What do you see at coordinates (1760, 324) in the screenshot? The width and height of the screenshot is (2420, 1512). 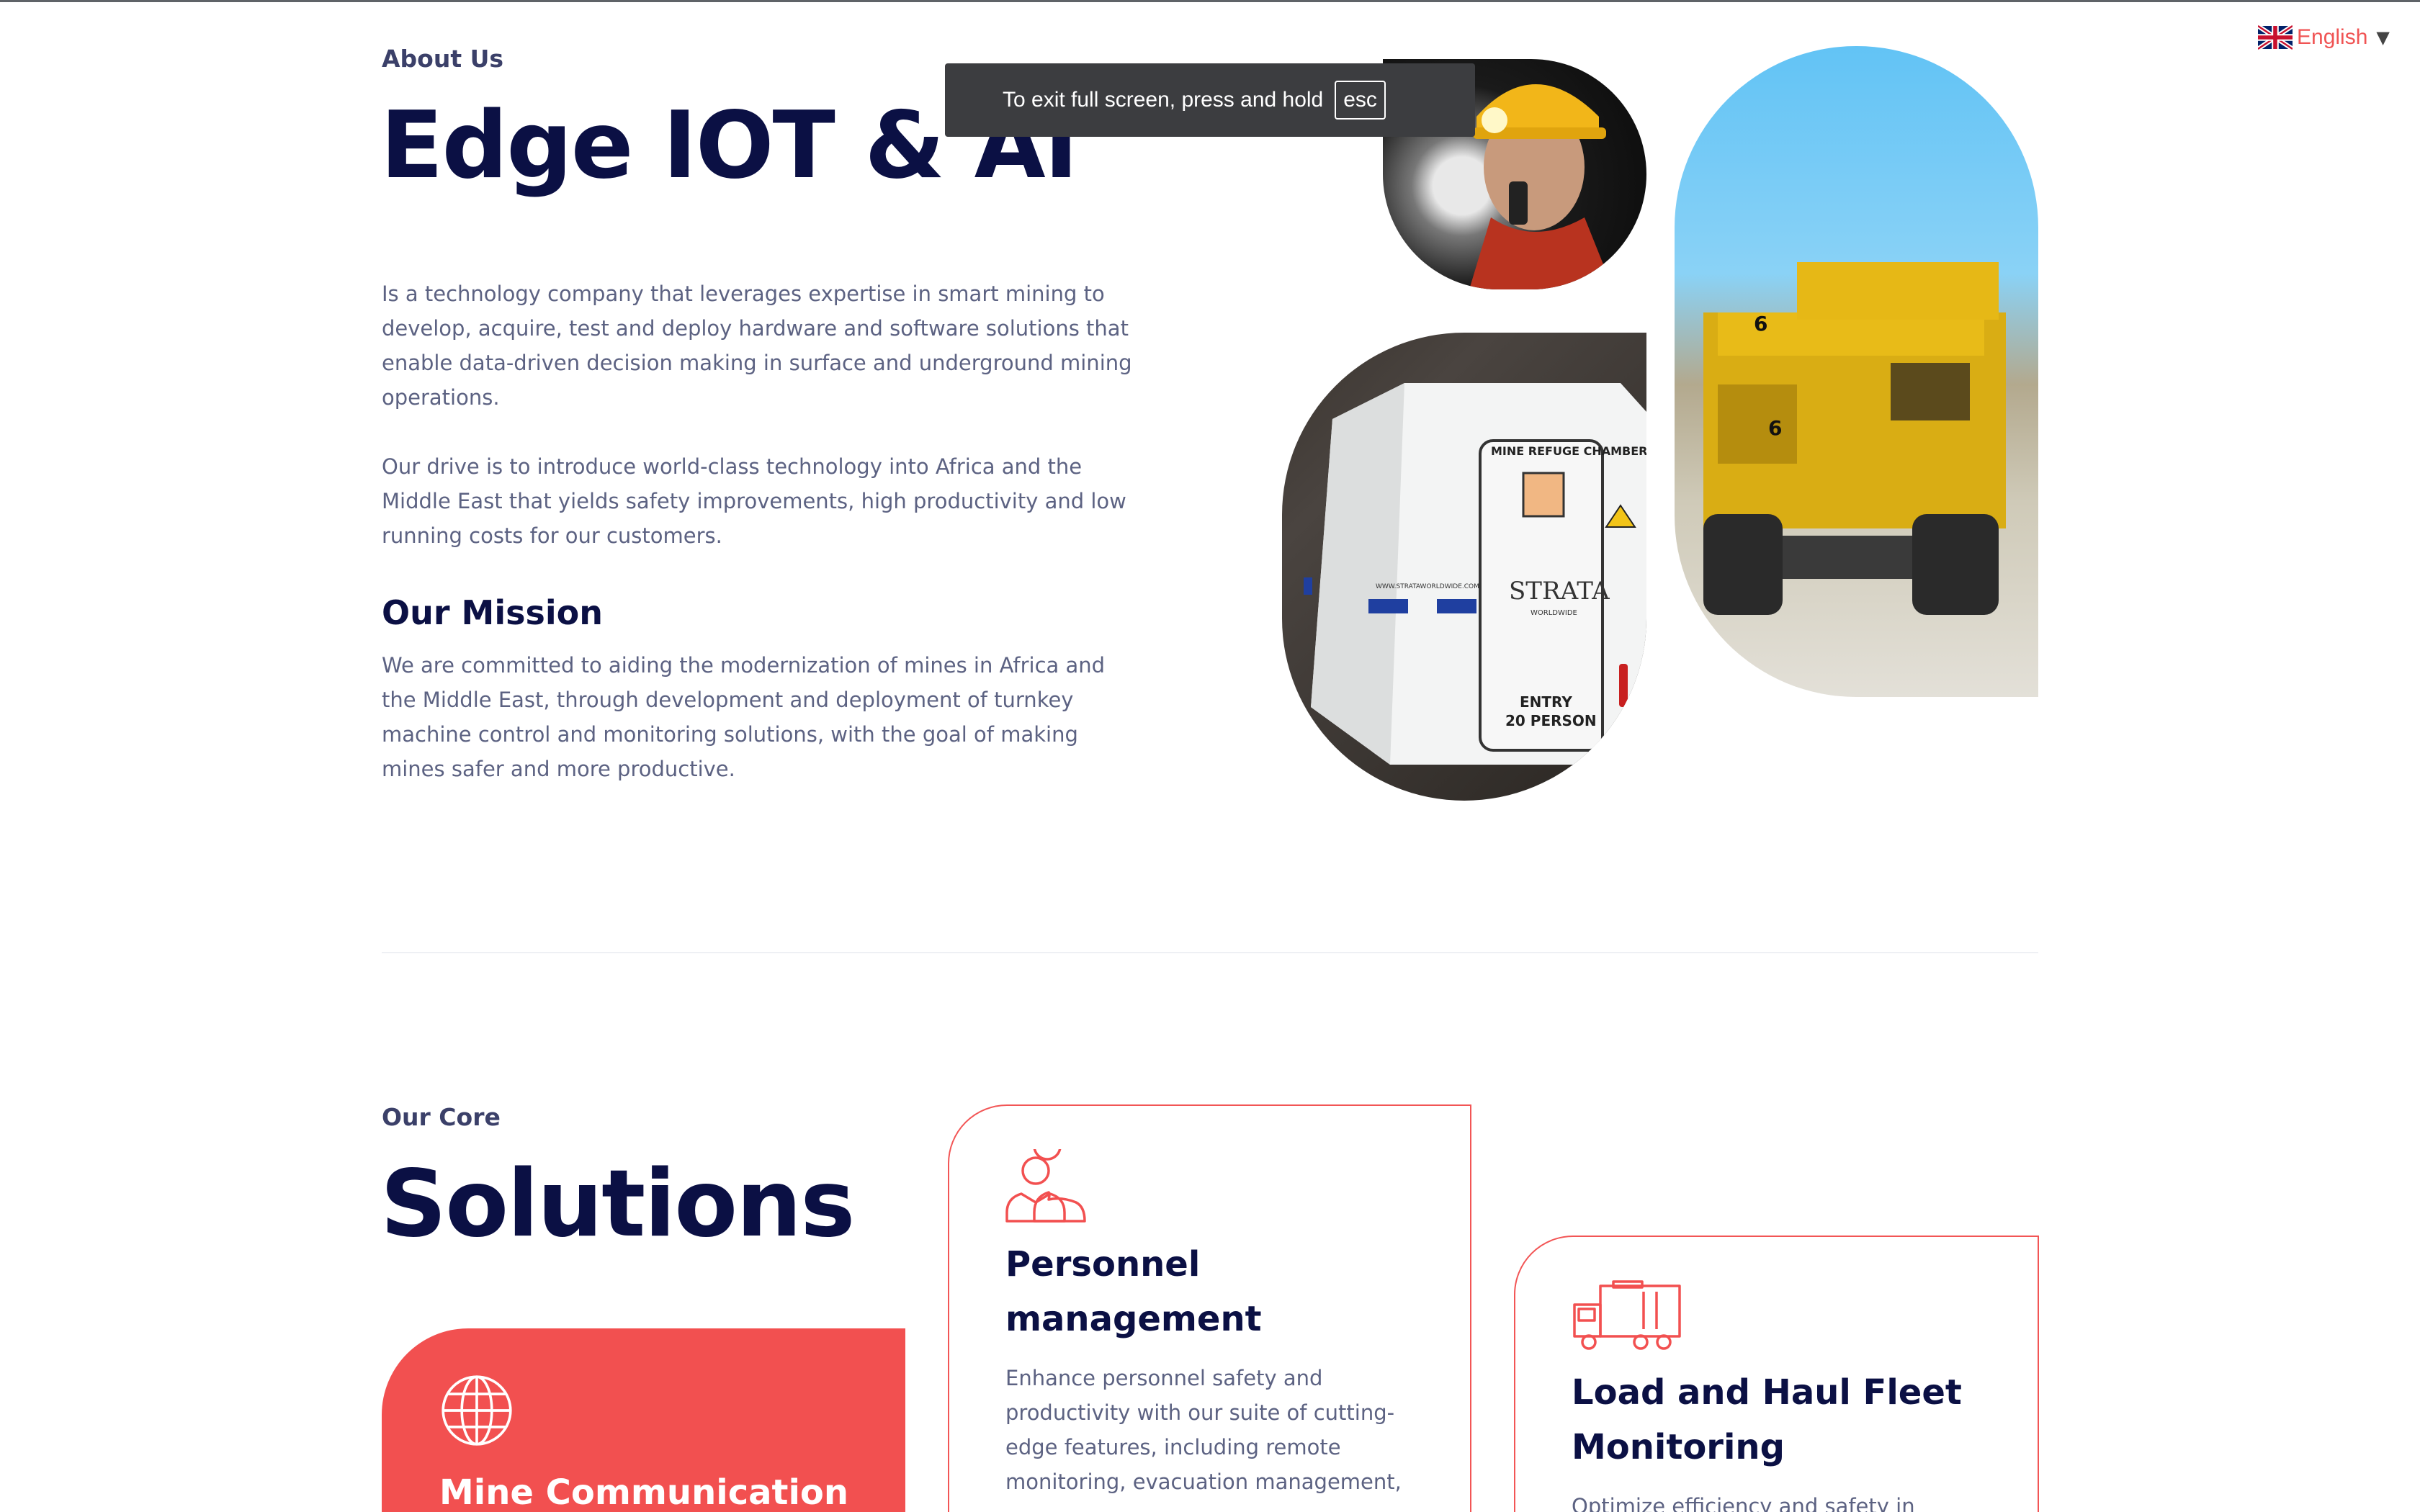 I see `truck-number-top: 6` at bounding box center [1760, 324].